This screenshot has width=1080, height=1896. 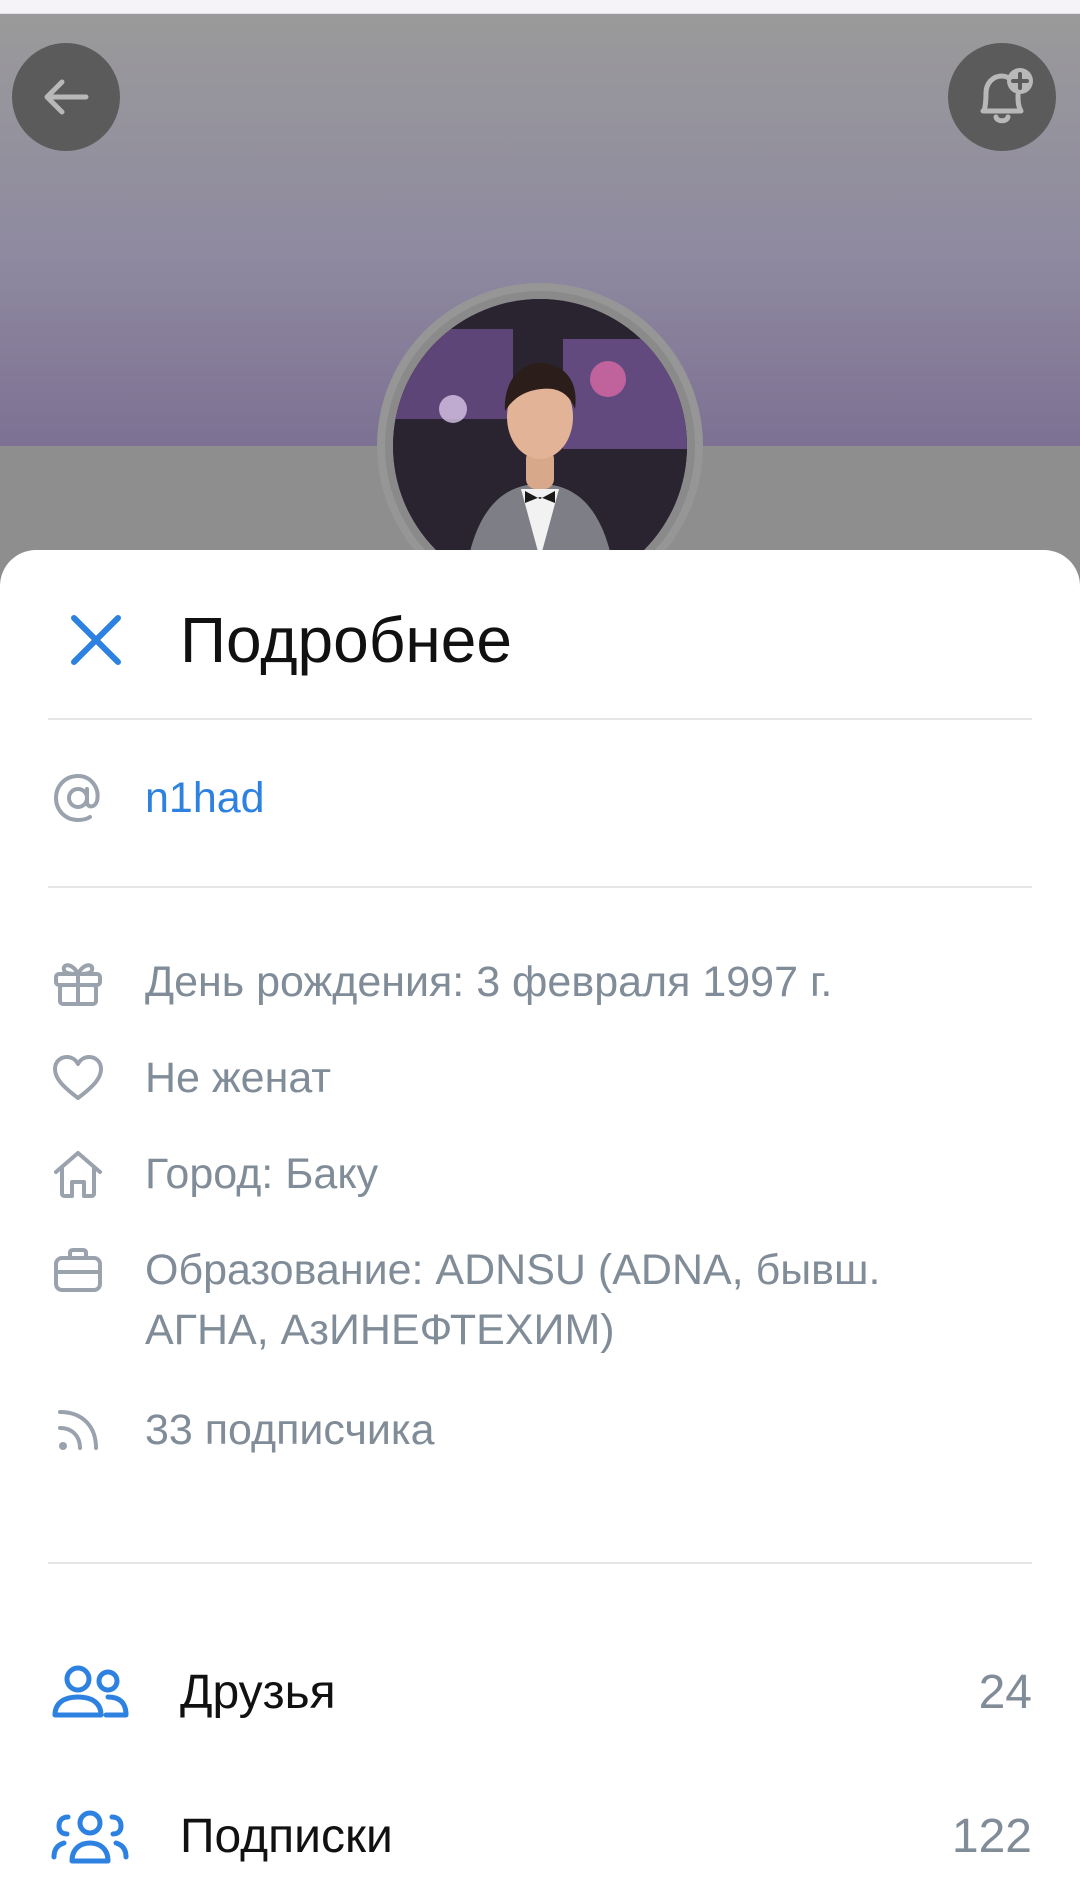 What do you see at coordinates (90, 1837) in the screenshot?
I see `subscriptions-icon` at bounding box center [90, 1837].